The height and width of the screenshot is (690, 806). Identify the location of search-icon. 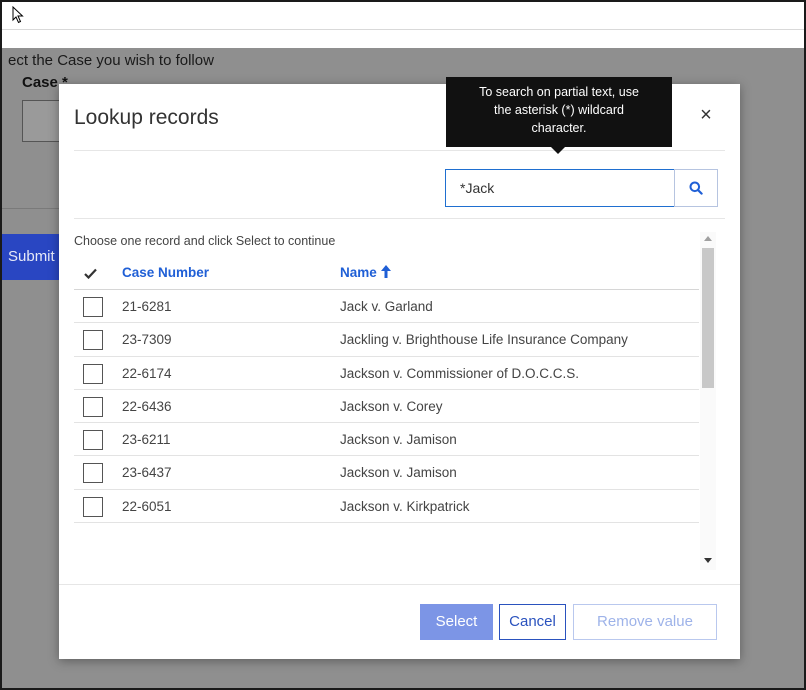
(696, 188).